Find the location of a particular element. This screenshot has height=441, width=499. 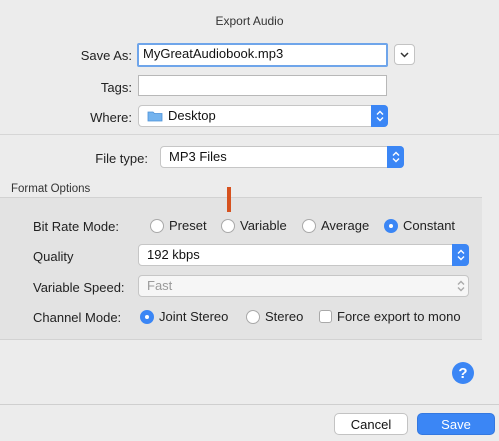

radio-preset: Preset is located at coordinates (178, 225).